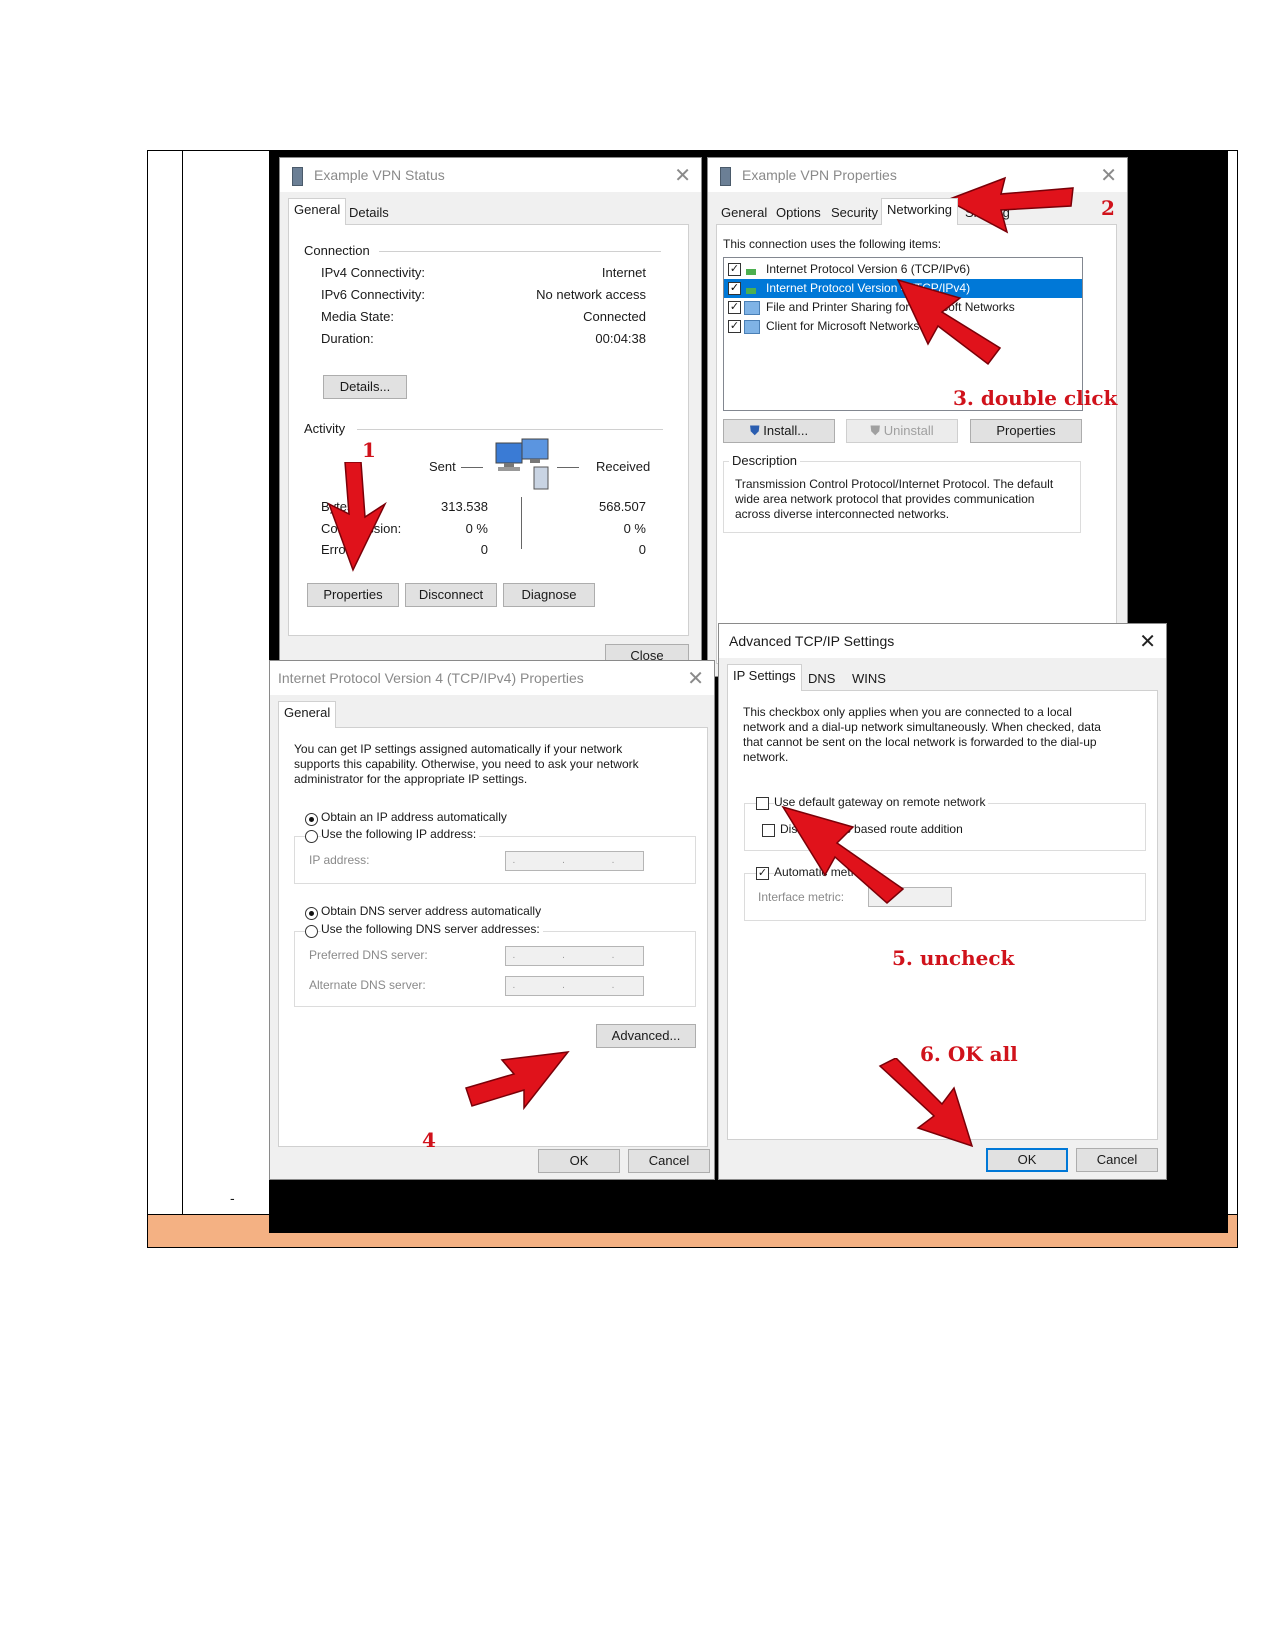 This screenshot has width=1275, height=1650. What do you see at coordinates (579, 1161) in the screenshot?
I see `ipv4-ok-button: OK` at bounding box center [579, 1161].